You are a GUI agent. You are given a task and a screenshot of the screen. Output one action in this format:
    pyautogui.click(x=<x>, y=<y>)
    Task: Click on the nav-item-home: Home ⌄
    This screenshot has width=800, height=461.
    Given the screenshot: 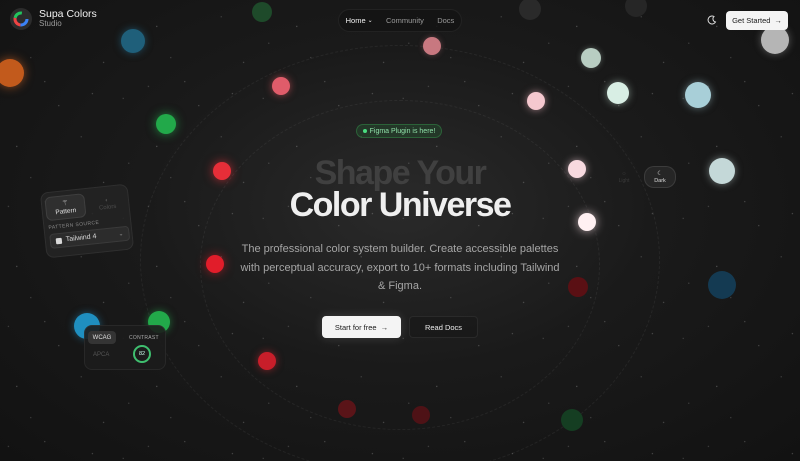 What is the action you would take?
    pyautogui.click(x=359, y=20)
    